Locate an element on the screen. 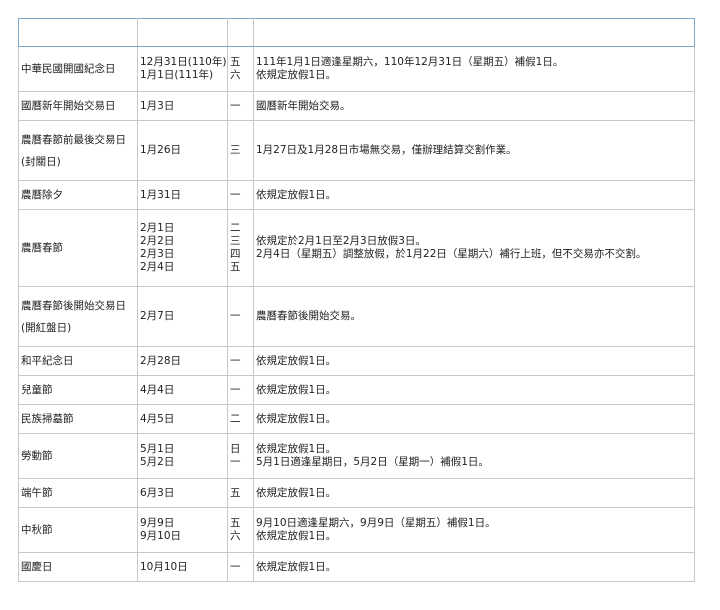 The height and width of the screenshot is (610, 720). date-cell: 2月1日 2月2日 2月3日 2月4日 is located at coordinates (182, 248).